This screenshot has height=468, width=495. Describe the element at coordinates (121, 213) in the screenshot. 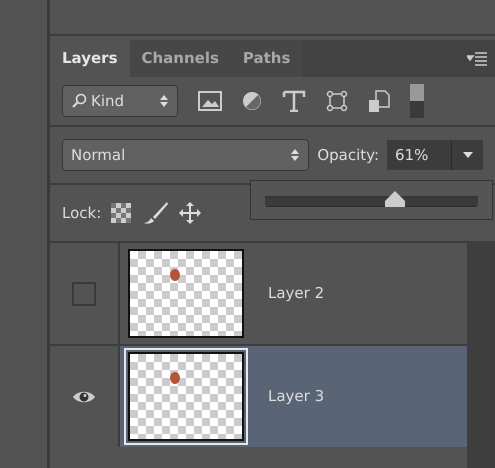

I see `lock-transparent-pixels-icon` at that location.